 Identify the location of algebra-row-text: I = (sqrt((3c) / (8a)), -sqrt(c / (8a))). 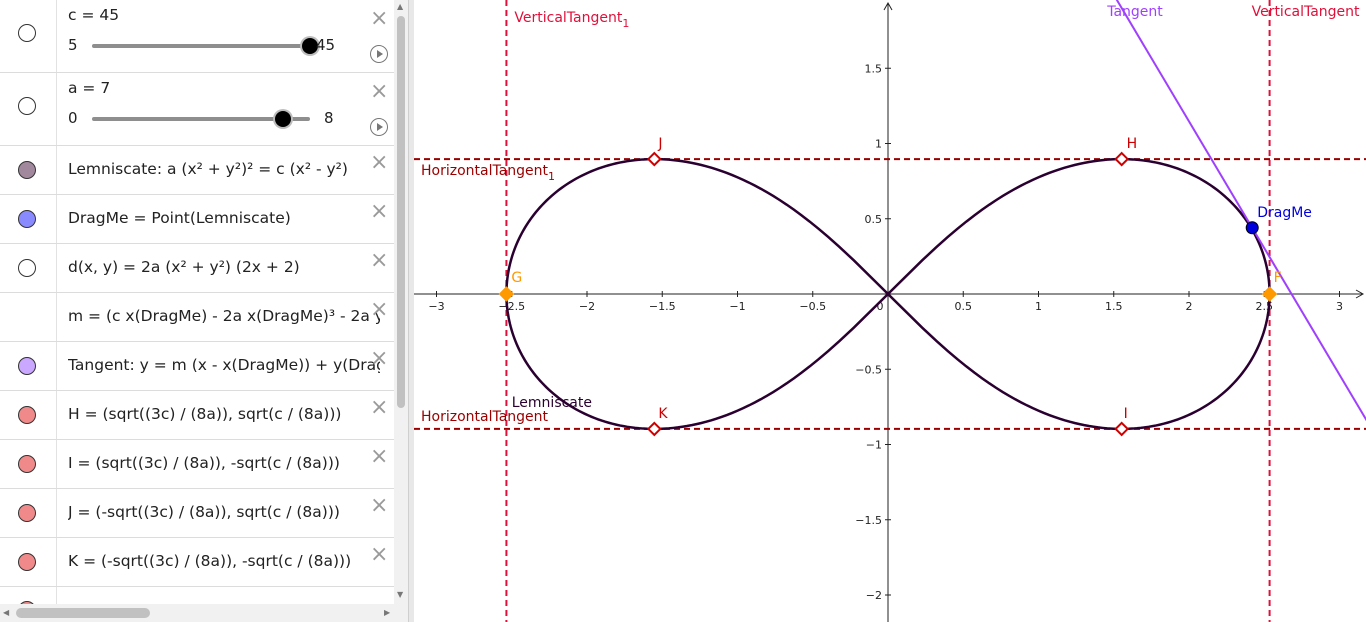
(224, 463).